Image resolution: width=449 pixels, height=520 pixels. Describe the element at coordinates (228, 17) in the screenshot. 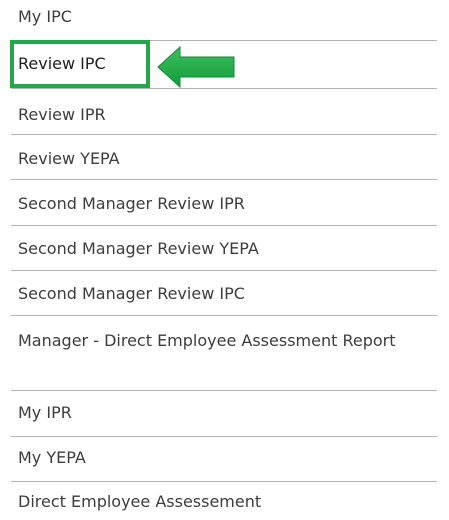

I see `menu-item-my-ipc: My IPC` at that location.